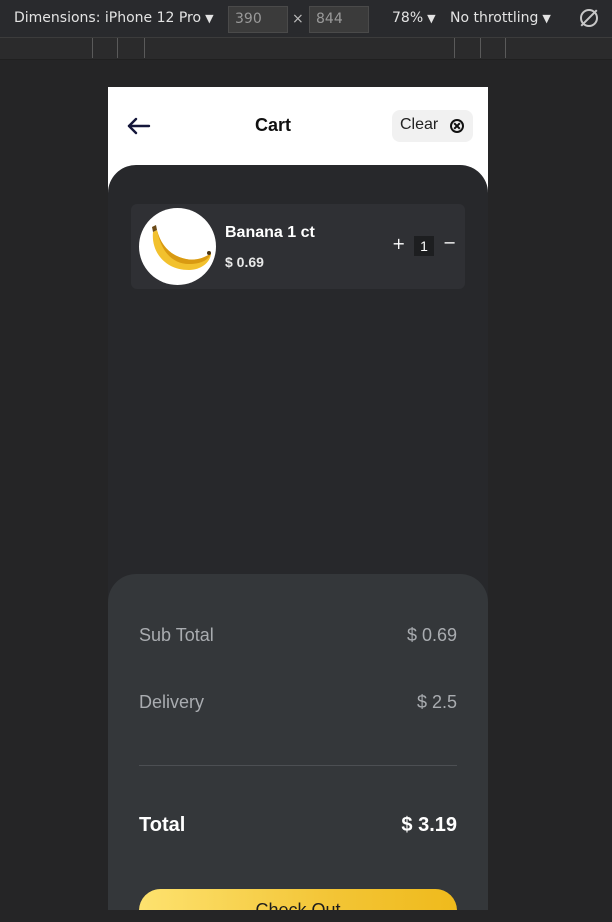  Describe the element at coordinates (172, 702) in the screenshot. I see `delivery-label: Delivery` at that location.